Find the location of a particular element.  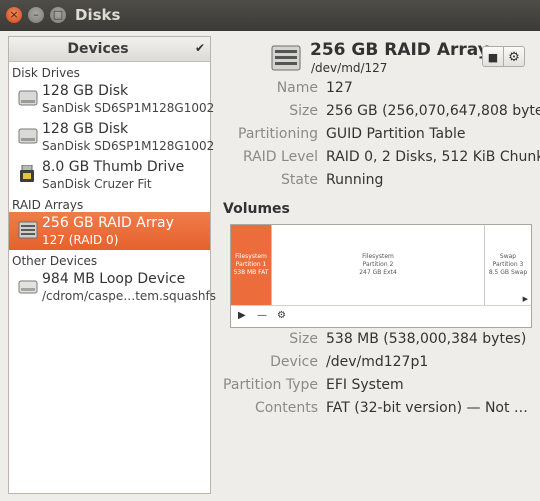

partition-settings-icon: ⚙ is located at coordinates (281, 315).